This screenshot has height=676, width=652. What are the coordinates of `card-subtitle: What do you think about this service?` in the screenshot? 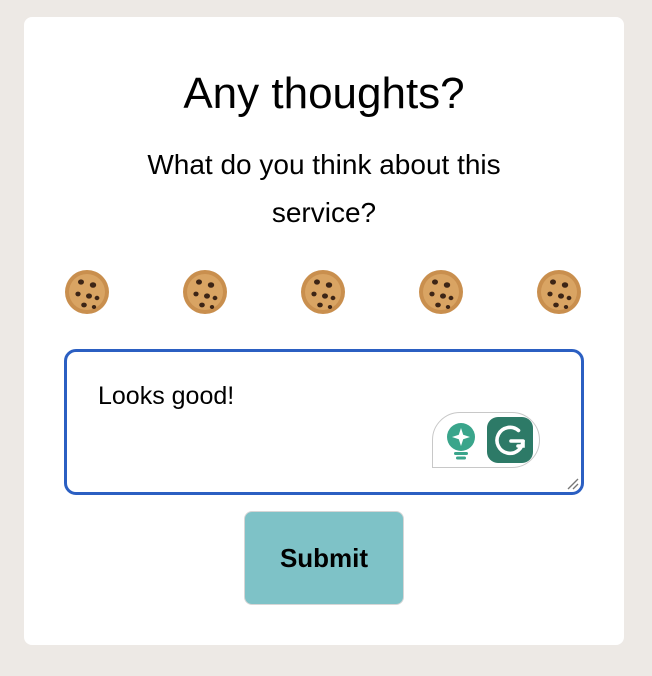 It's located at (324, 188).